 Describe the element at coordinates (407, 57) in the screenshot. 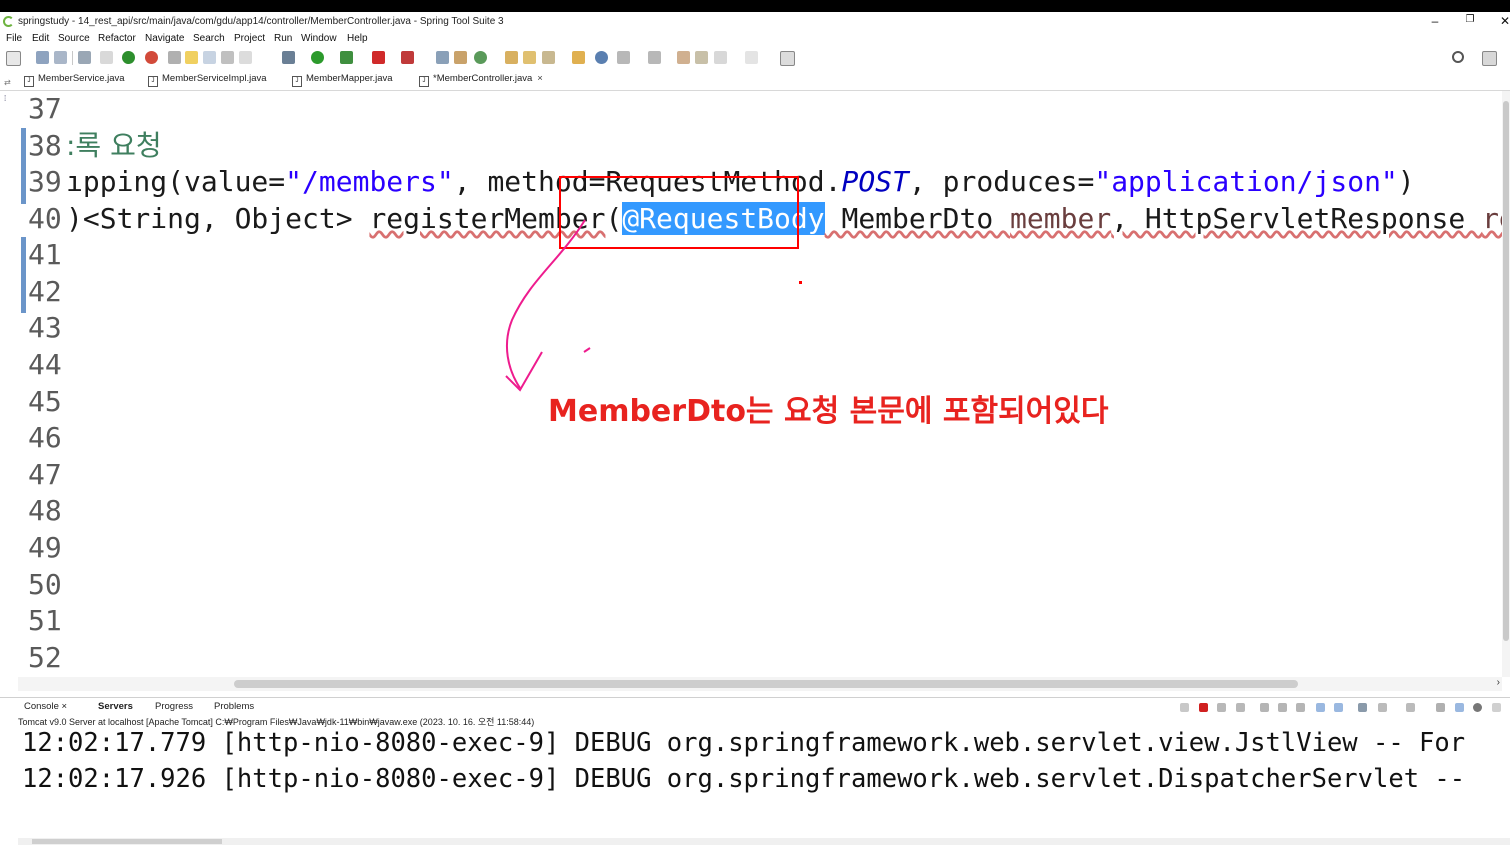

I see `external-tools-icon` at that location.